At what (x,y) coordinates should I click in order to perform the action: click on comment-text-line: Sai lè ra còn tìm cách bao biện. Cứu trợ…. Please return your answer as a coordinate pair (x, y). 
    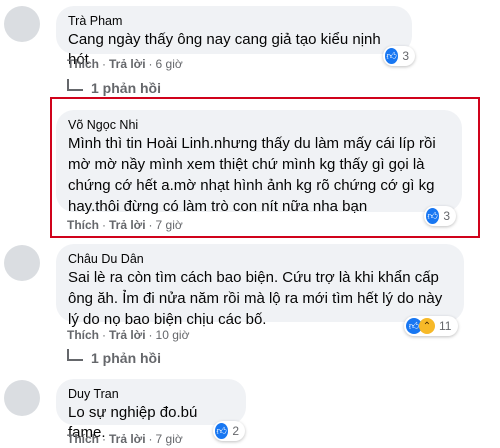
    Looking at the image, I should click on (253, 277).